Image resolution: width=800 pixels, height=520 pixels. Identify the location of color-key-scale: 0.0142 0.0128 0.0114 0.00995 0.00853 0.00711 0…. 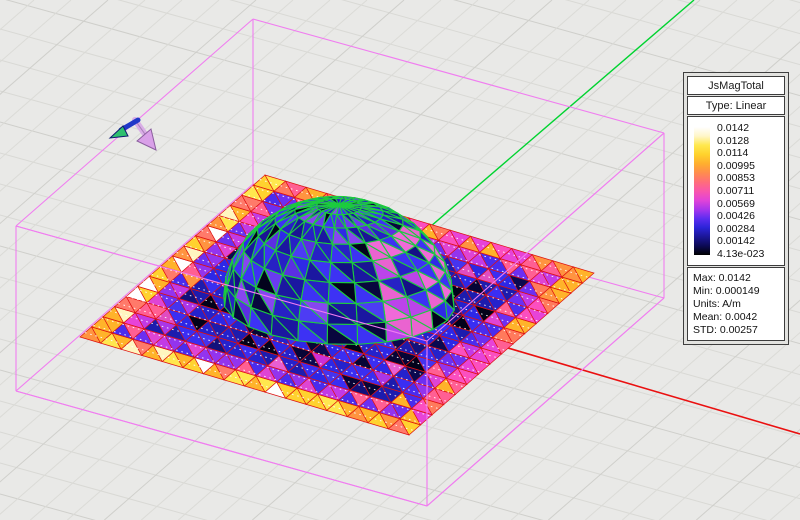
(736, 191).